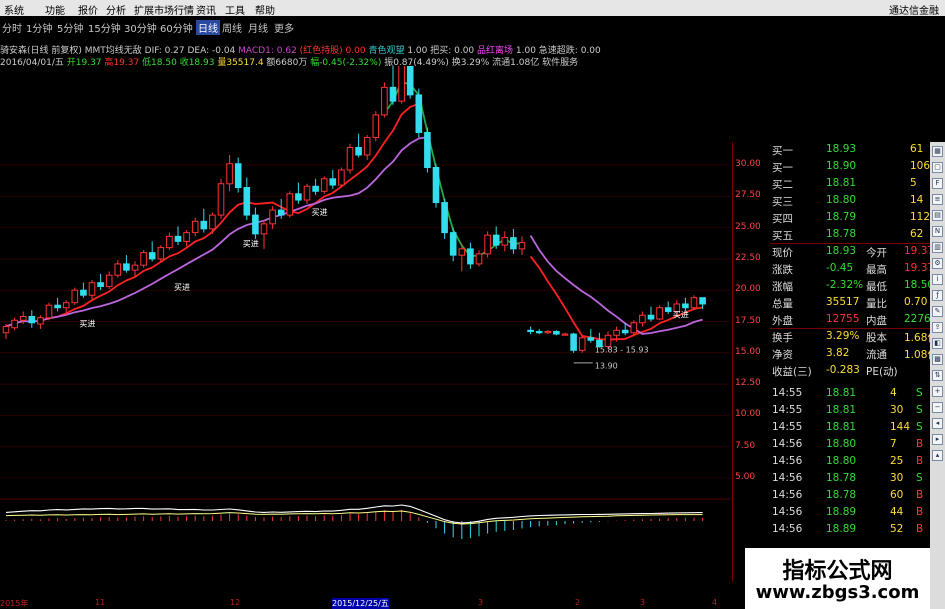 The image size is (945, 609). Describe the element at coordinates (258, 27) in the screenshot. I see `tab-monthly: 月线` at that location.